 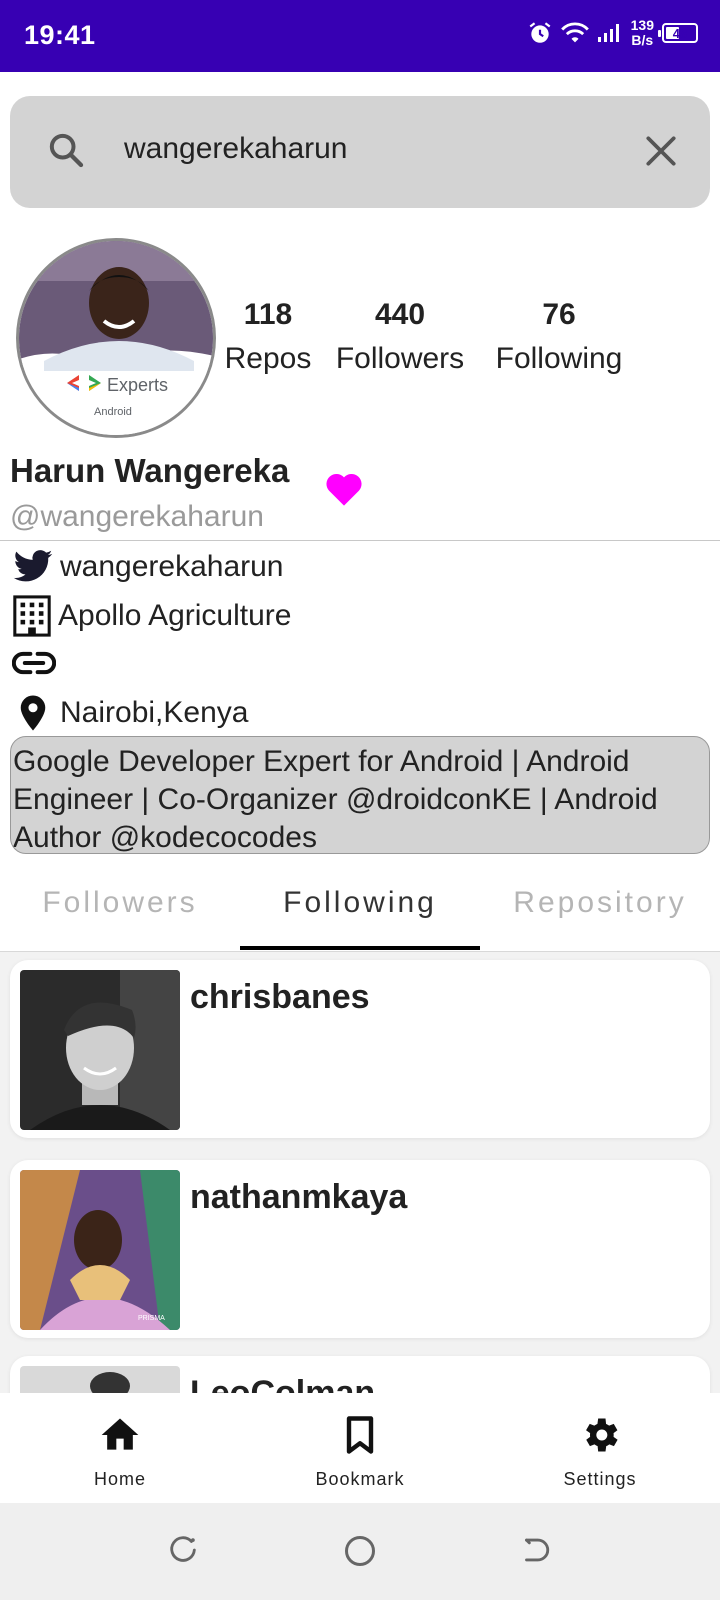 I want to click on back-icon, so click(x=535, y=1550).